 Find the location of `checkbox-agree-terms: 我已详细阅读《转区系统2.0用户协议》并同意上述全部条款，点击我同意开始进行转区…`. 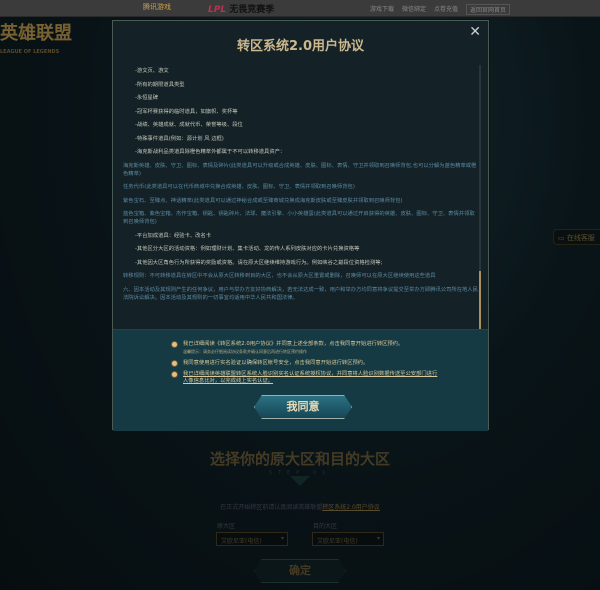

checkbox-agree-terms: 我已详细阅读《转区系统2.0用户协议》并同意上述全部条款，点击我同意开始进行转区… is located at coordinates (306, 348).